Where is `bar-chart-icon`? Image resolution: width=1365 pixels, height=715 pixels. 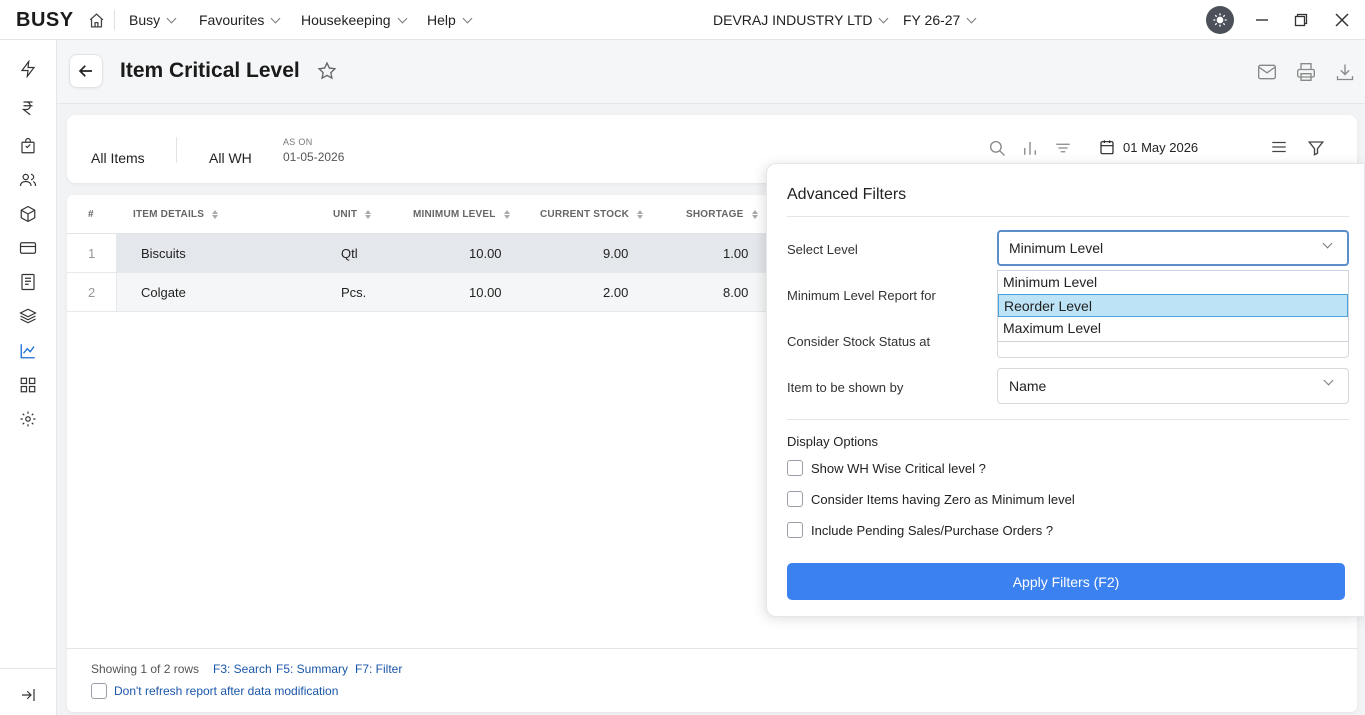
bar-chart-icon is located at coordinates (1030, 148).